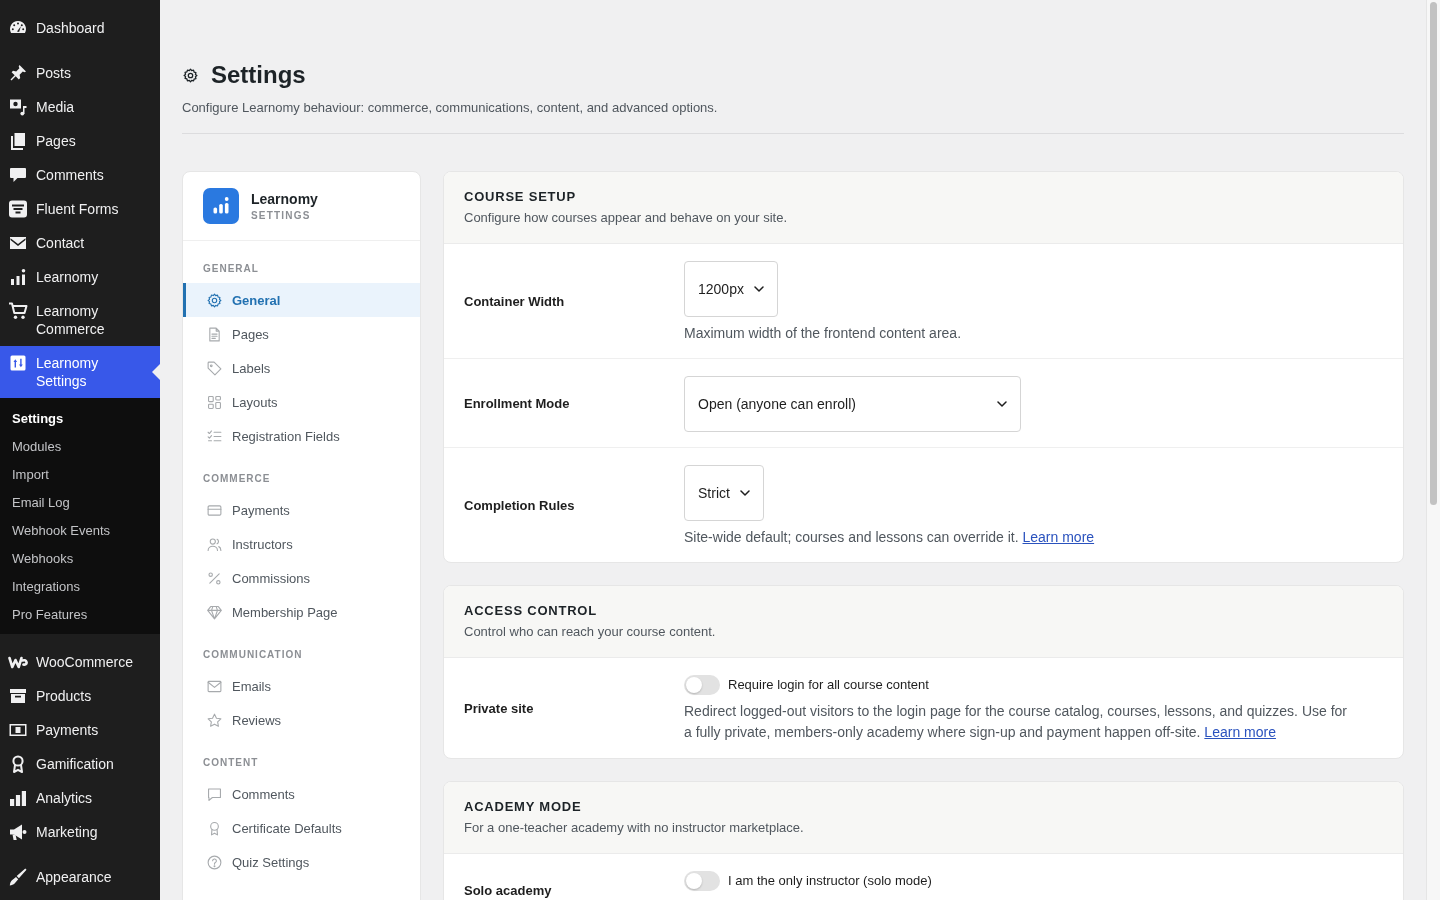  What do you see at coordinates (80, 877) in the screenshot?
I see `admin-menu-item: Appearance` at bounding box center [80, 877].